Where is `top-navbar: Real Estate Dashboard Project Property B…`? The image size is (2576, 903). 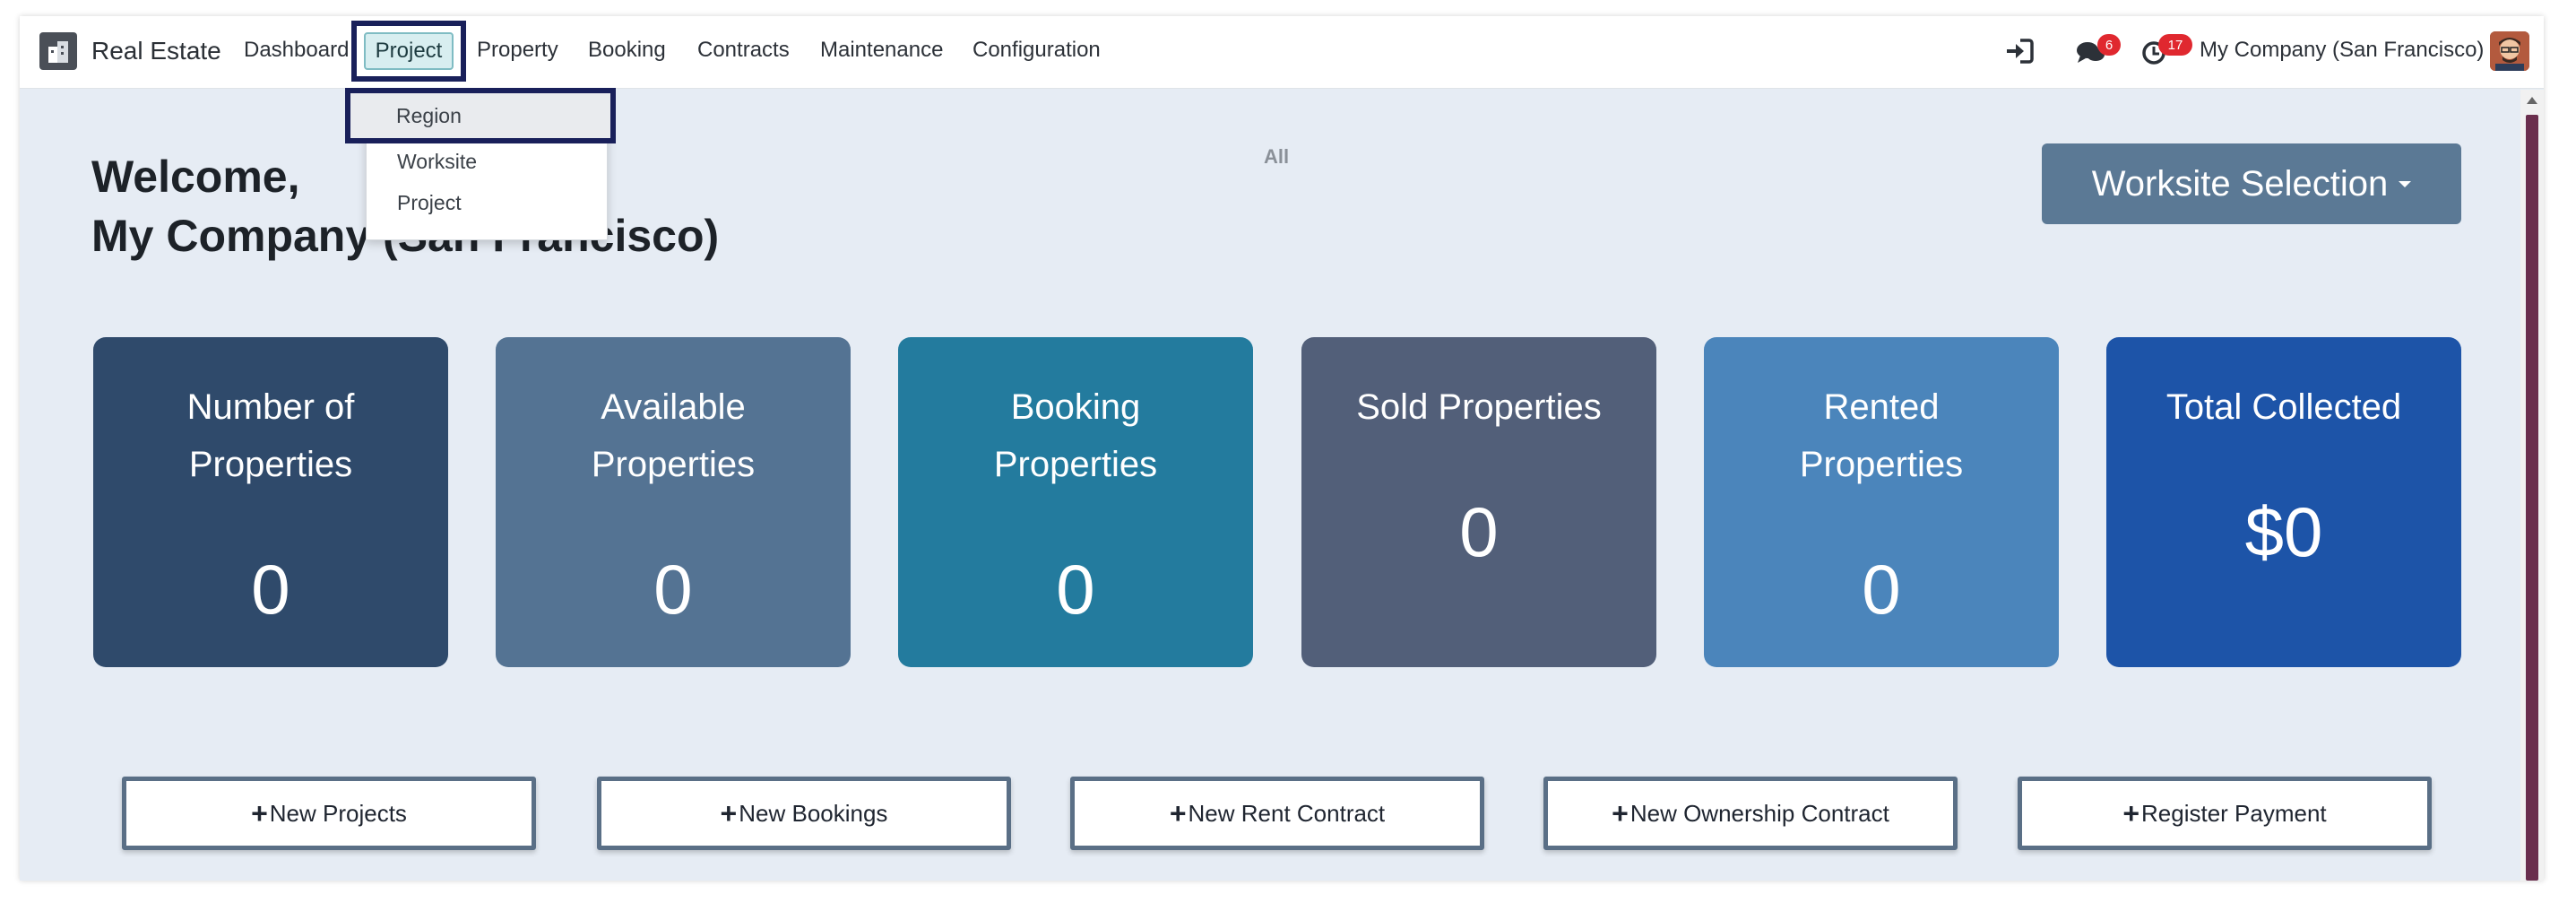 top-navbar: Real Estate Dashboard Project Property B… is located at coordinates (1282, 53).